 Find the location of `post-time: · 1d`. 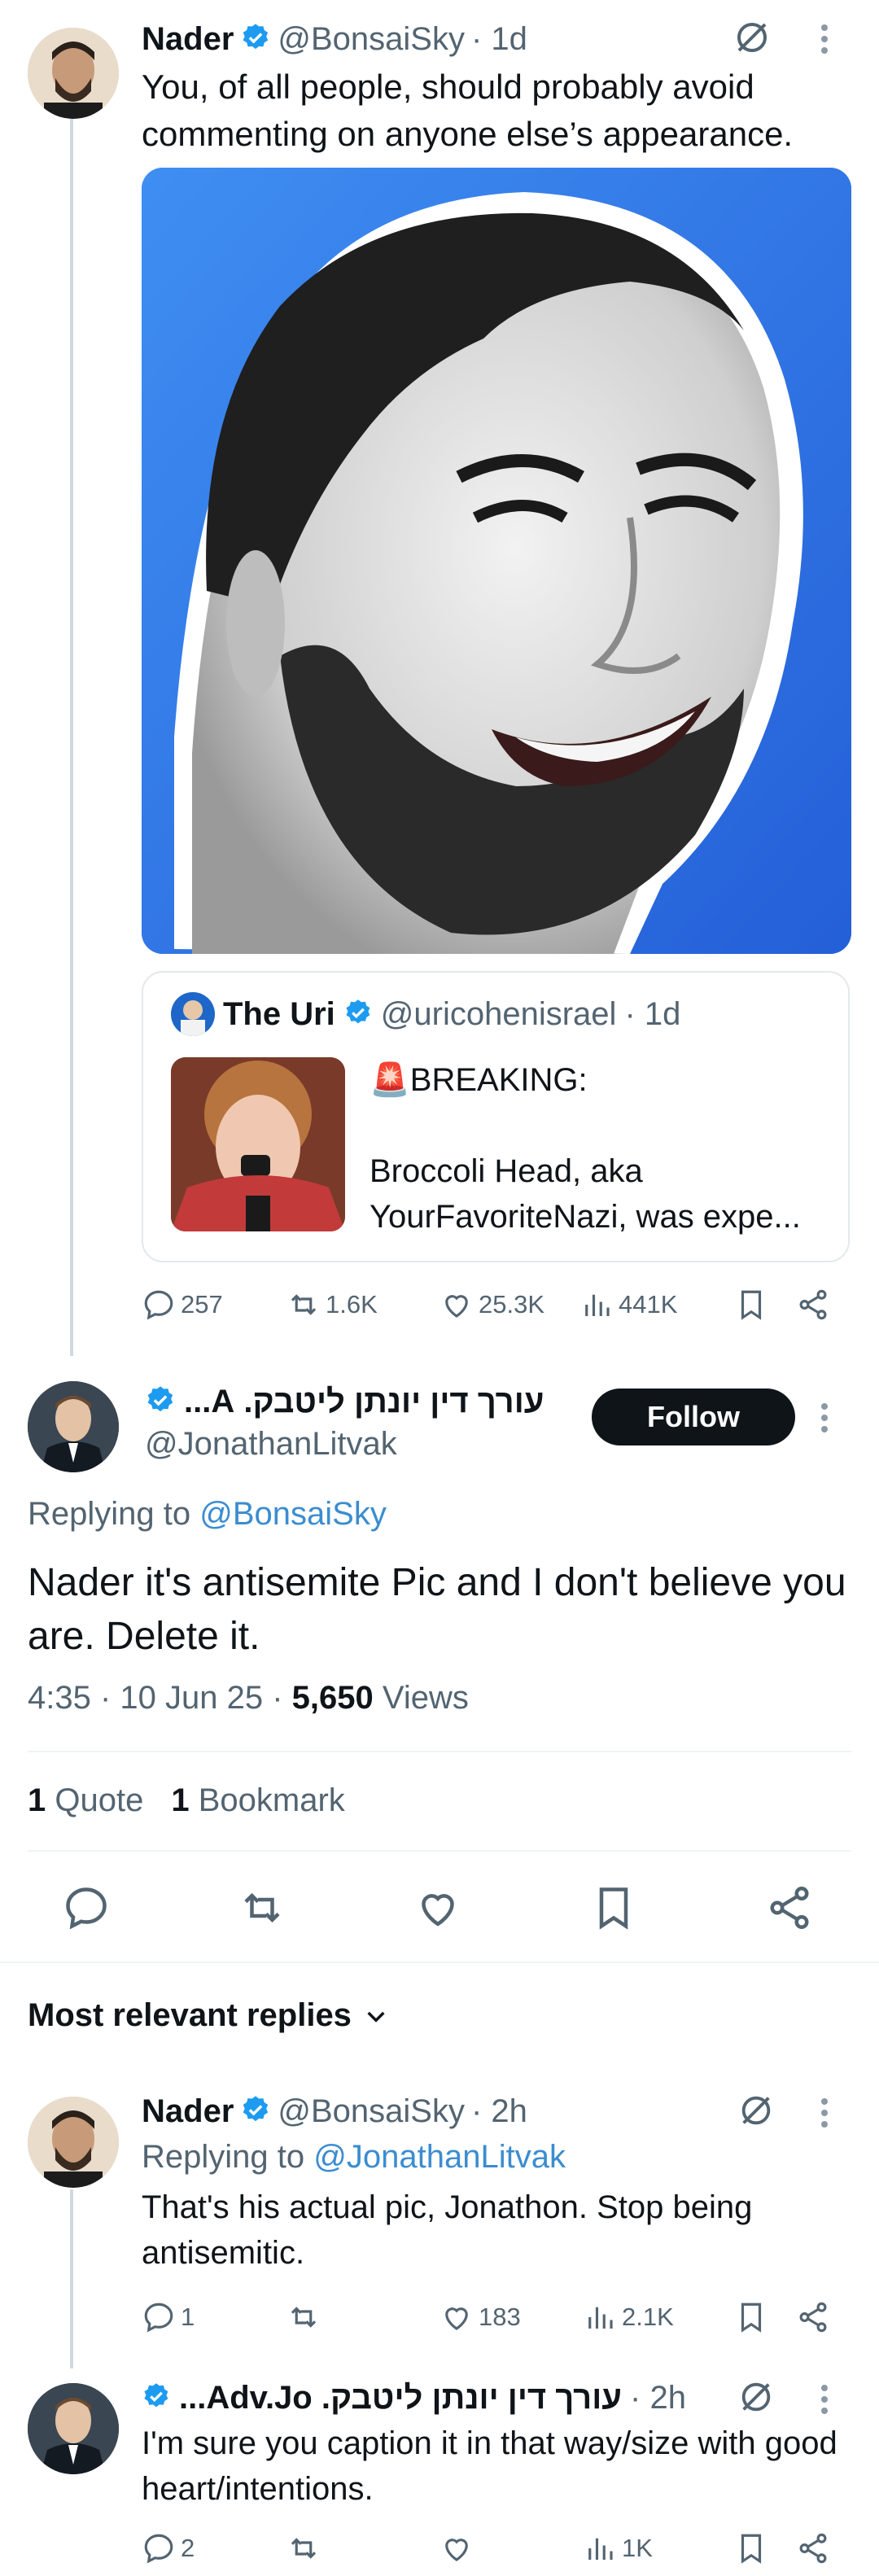

post-time: · 1d is located at coordinates (498, 38).